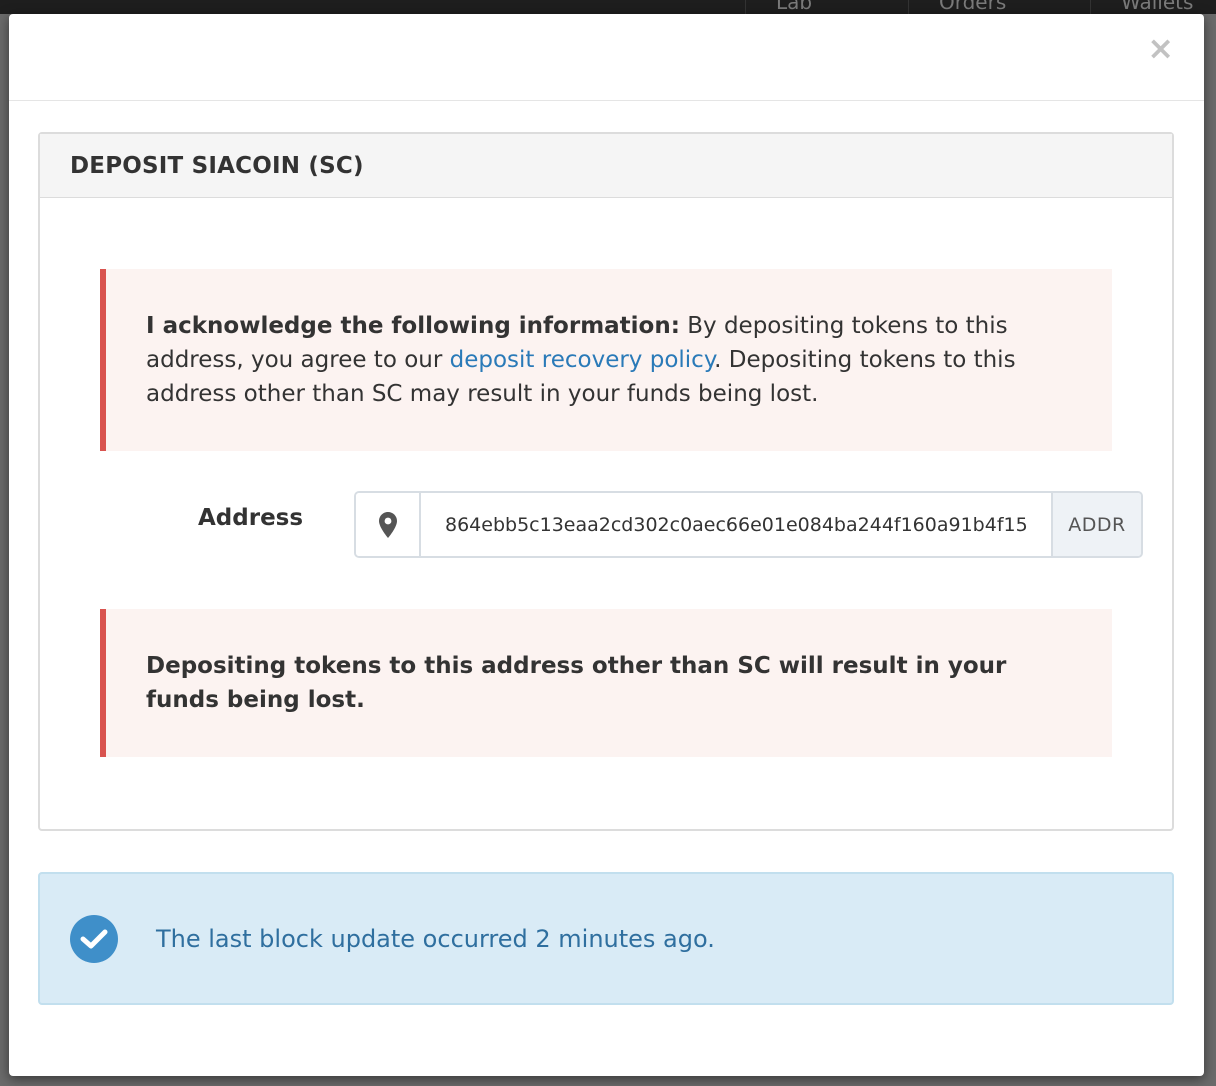 This screenshot has height=1086, width=1216. Describe the element at coordinates (217, 165) in the screenshot. I see `panel-title: DEPOSIT SIACOIN (SC)` at that location.